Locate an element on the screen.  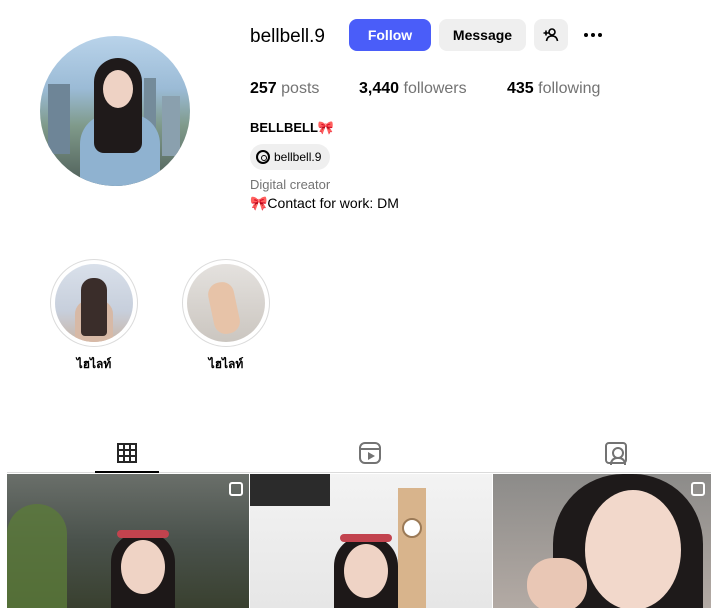
followers-count: 3,440 is located at coordinates (379, 88).